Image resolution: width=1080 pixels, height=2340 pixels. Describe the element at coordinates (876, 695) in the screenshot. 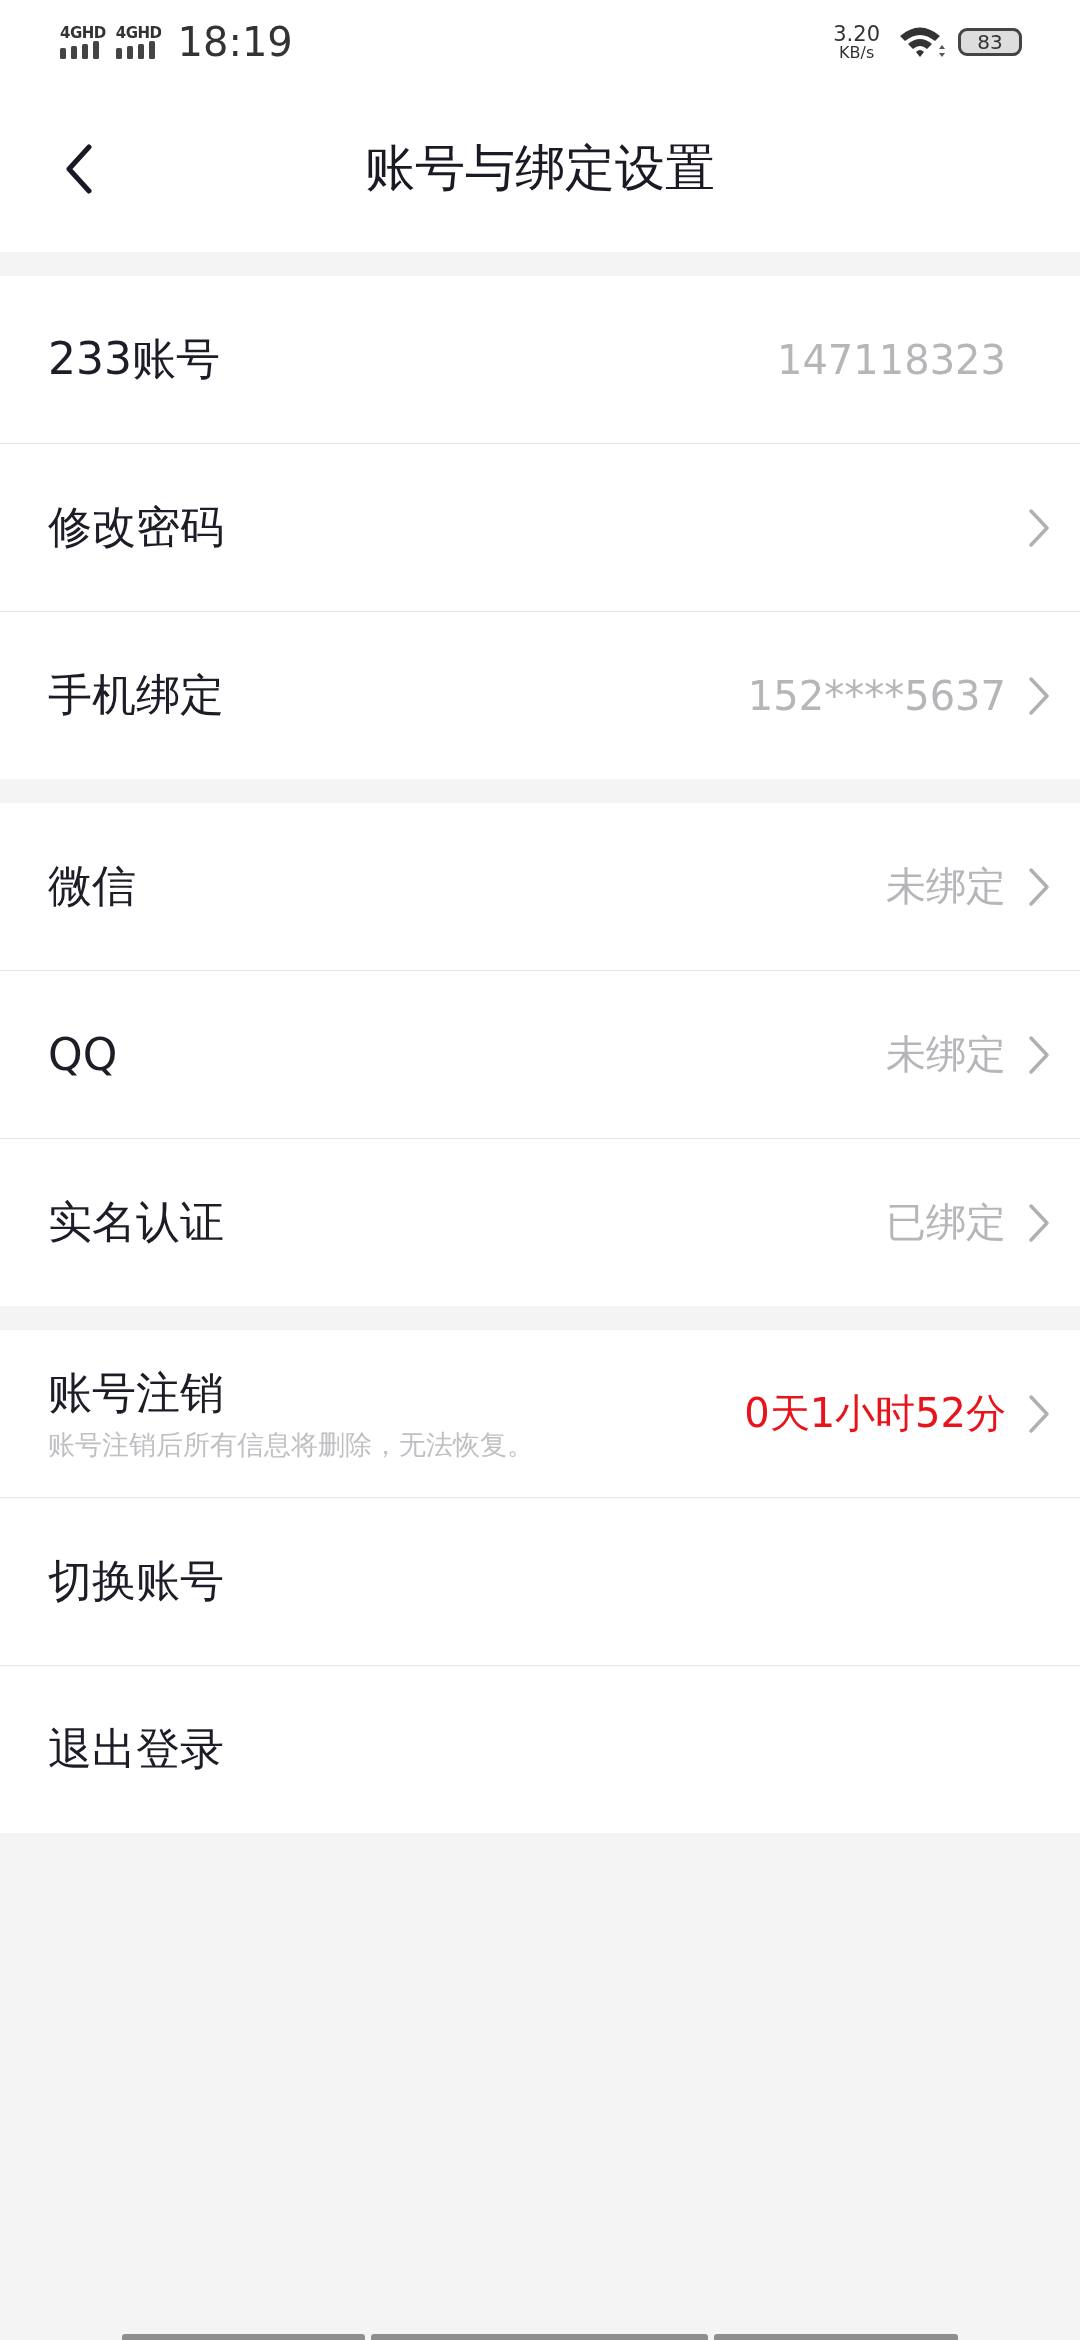

I see `row-value: 152****5637` at that location.